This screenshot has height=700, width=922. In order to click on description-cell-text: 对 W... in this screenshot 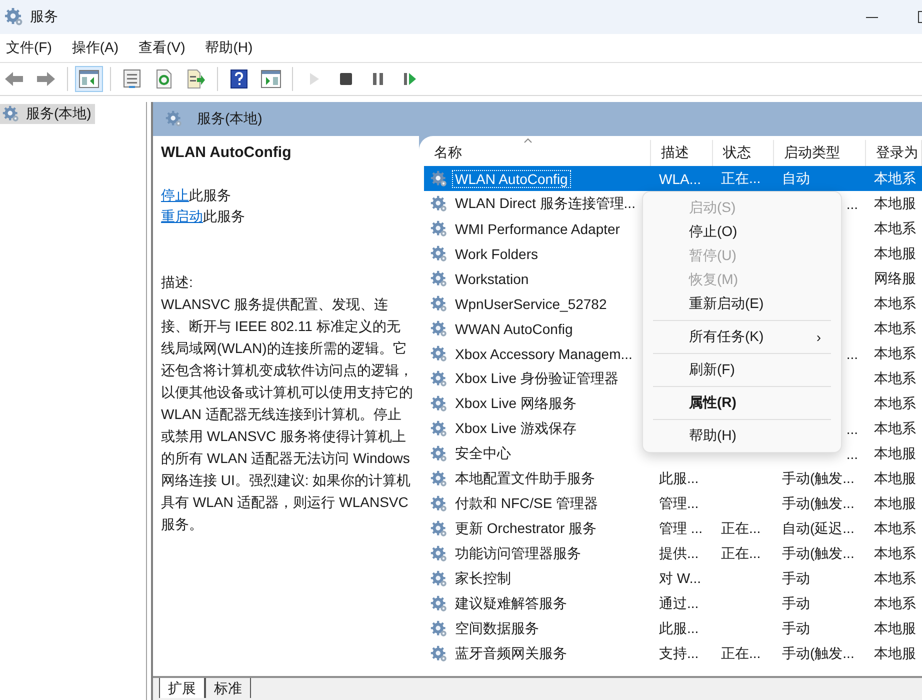, I will do `click(680, 578)`.